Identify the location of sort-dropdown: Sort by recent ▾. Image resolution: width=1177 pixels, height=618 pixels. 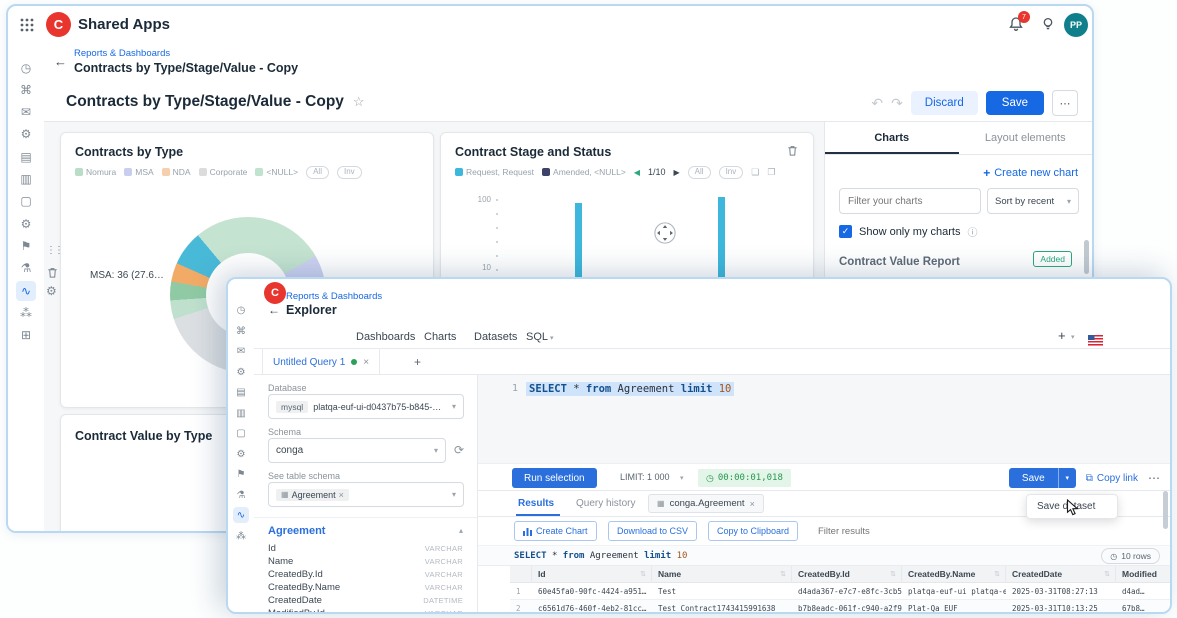
(1033, 201).